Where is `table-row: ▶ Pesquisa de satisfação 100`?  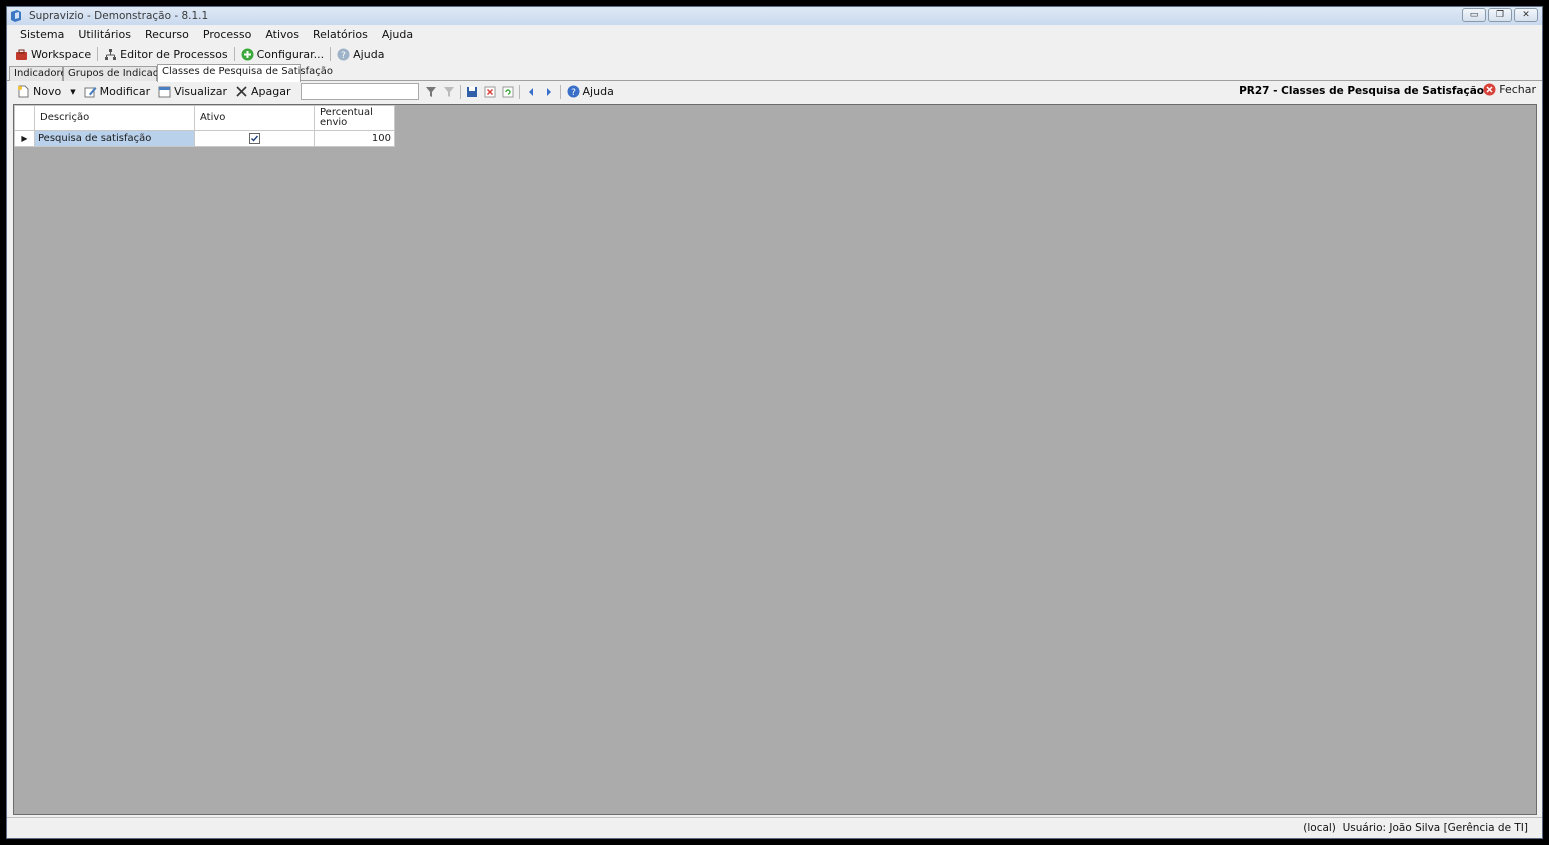
table-row: ▶ Pesquisa de satisfação 100 is located at coordinates (204, 138).